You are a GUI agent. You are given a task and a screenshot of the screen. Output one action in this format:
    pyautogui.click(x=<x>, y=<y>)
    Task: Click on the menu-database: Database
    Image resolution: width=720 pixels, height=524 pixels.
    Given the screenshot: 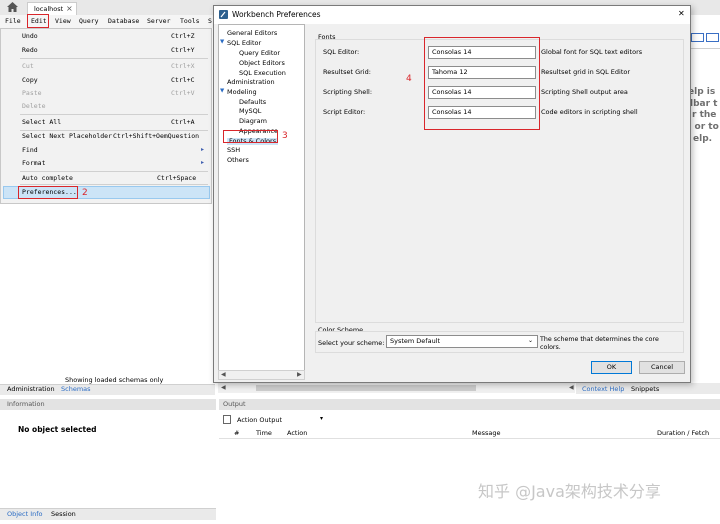 What is the action you would take?
    pyautogui.click(x=123, y=21)
    